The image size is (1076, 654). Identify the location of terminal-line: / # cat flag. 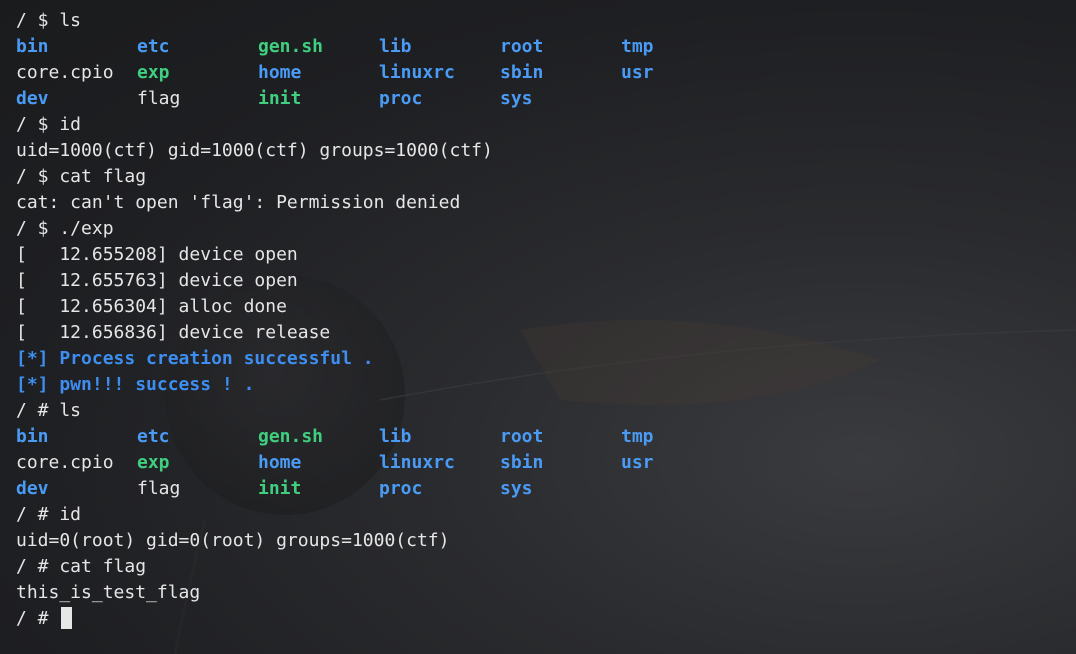
(541, 567).